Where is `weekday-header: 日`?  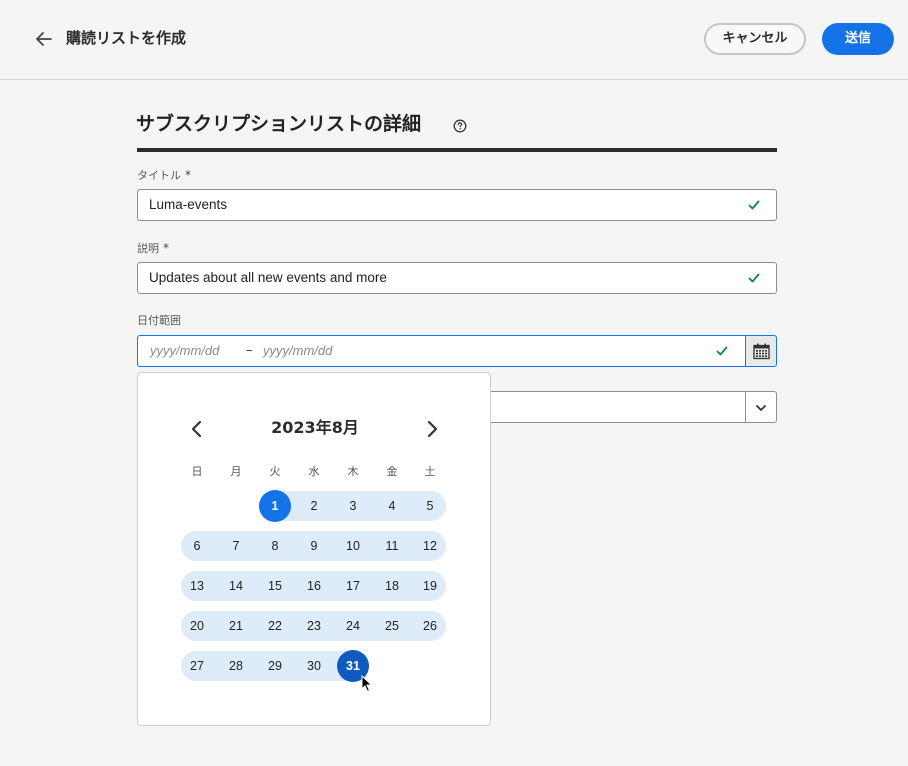
weekday-header: 日 is located at coordinates (197, 471).